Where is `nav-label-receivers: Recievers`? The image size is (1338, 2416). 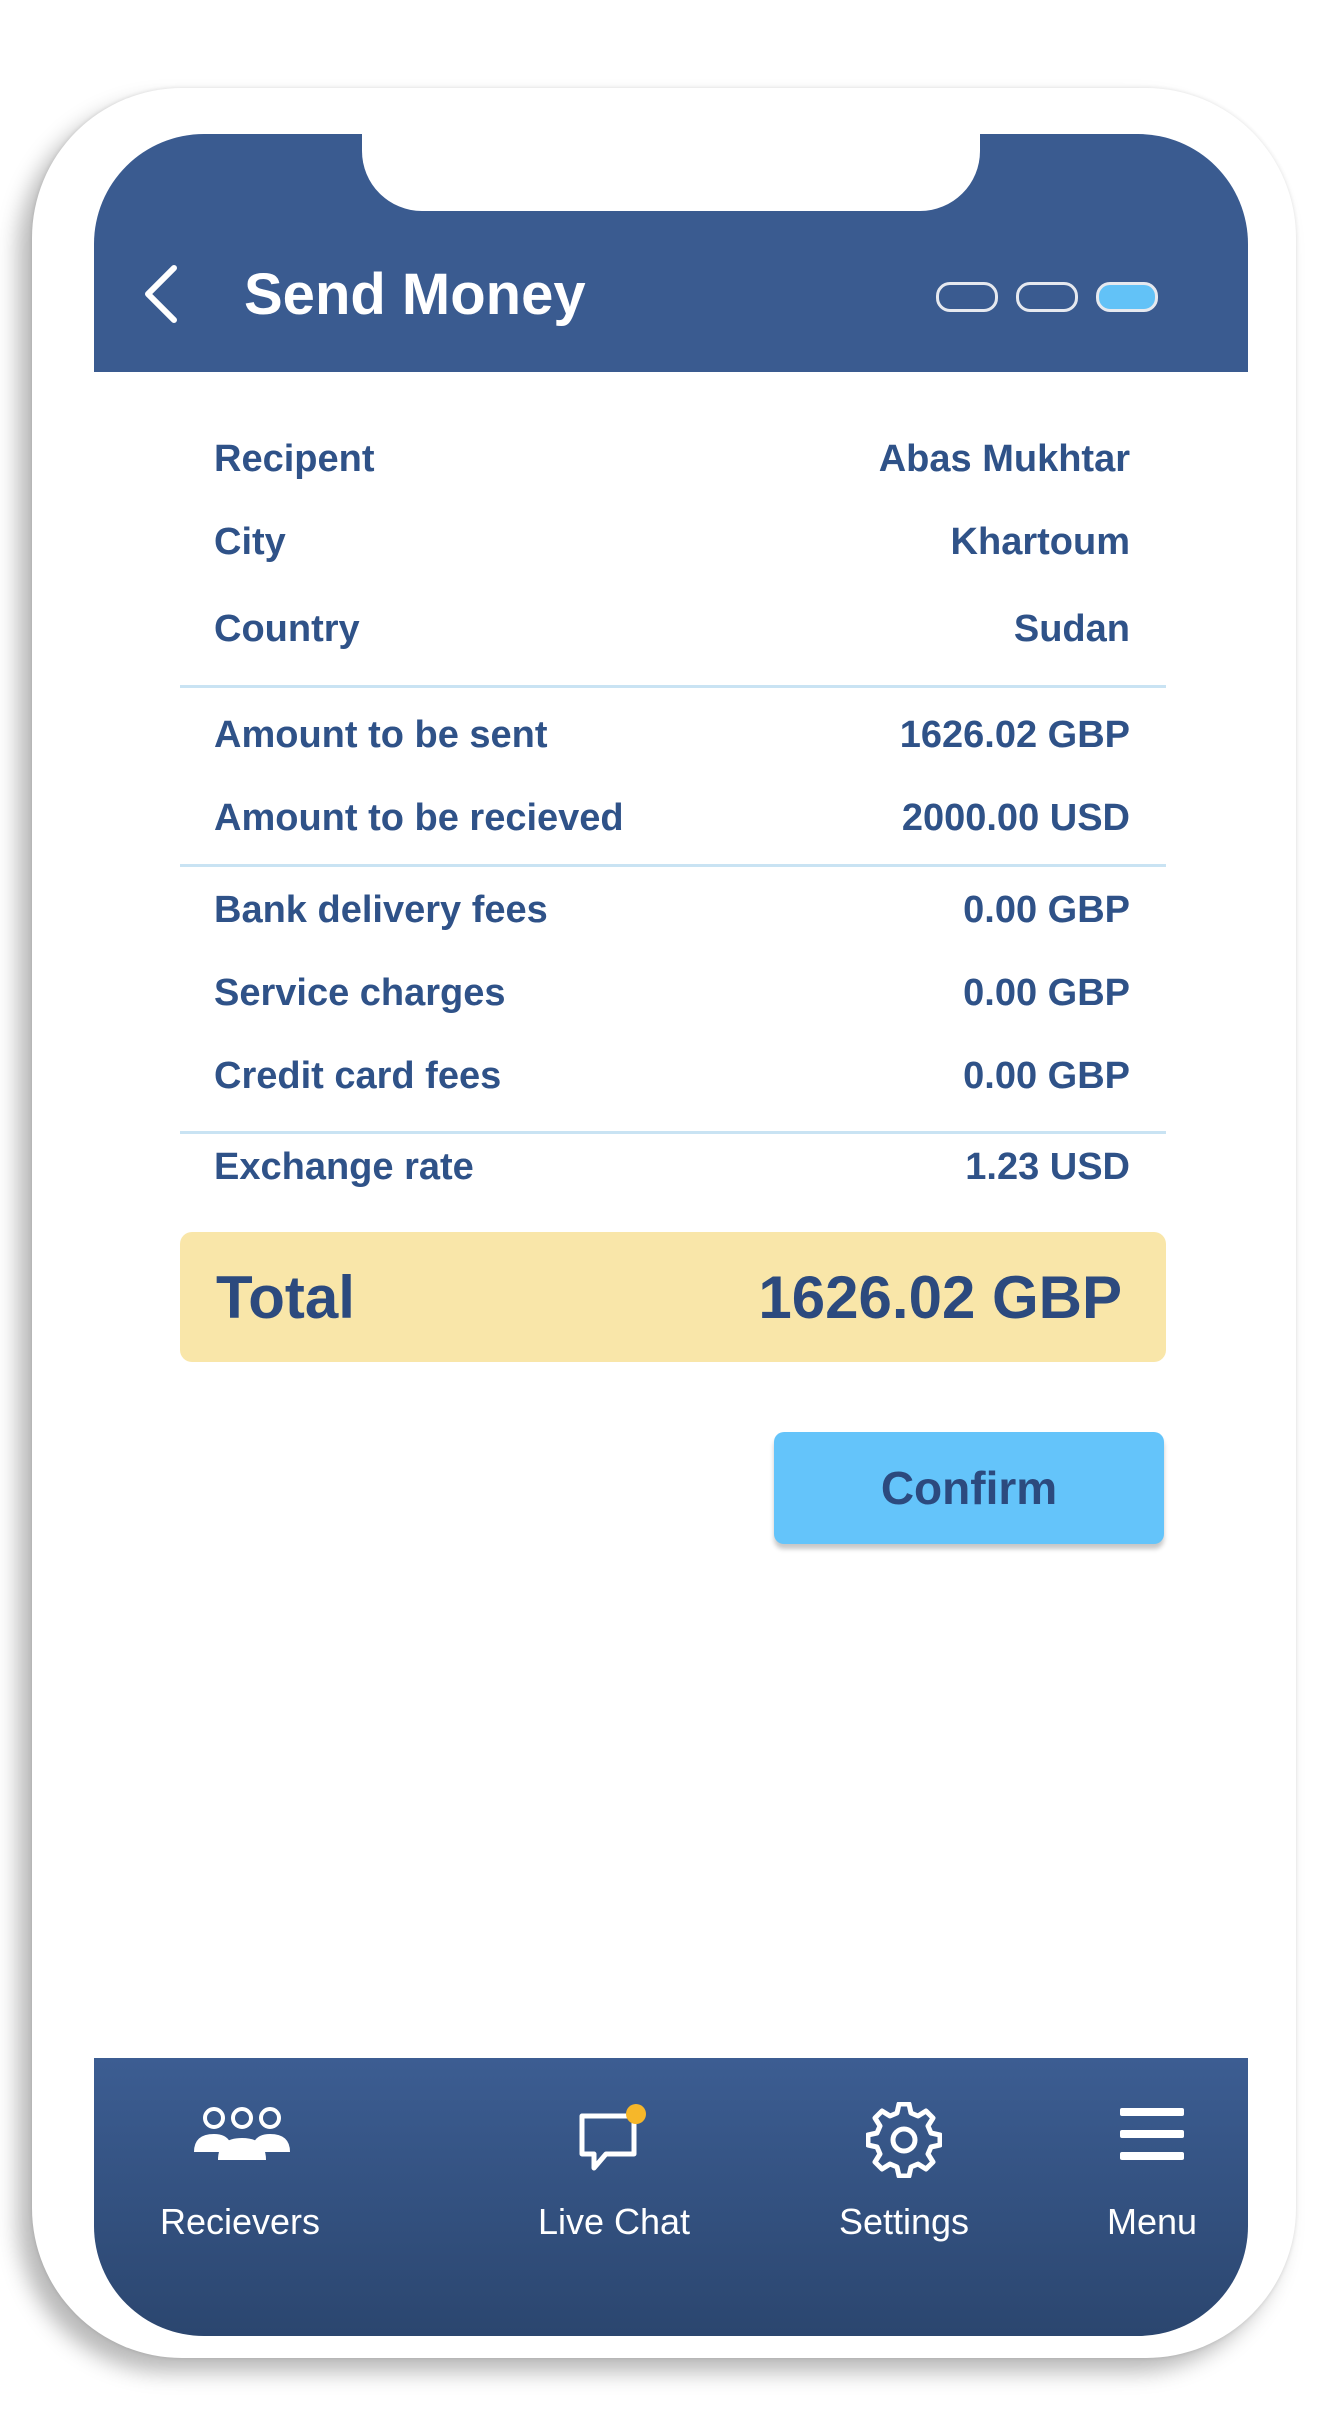 nav-label-receivers: Recievers is located at coordinates (240, 2221).